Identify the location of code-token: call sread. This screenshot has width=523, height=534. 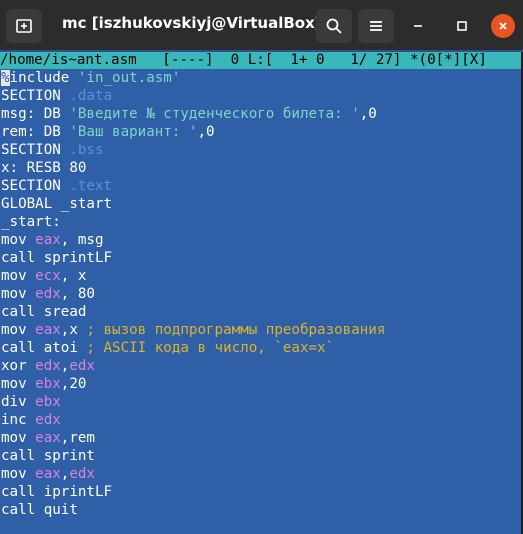
(44, 312).